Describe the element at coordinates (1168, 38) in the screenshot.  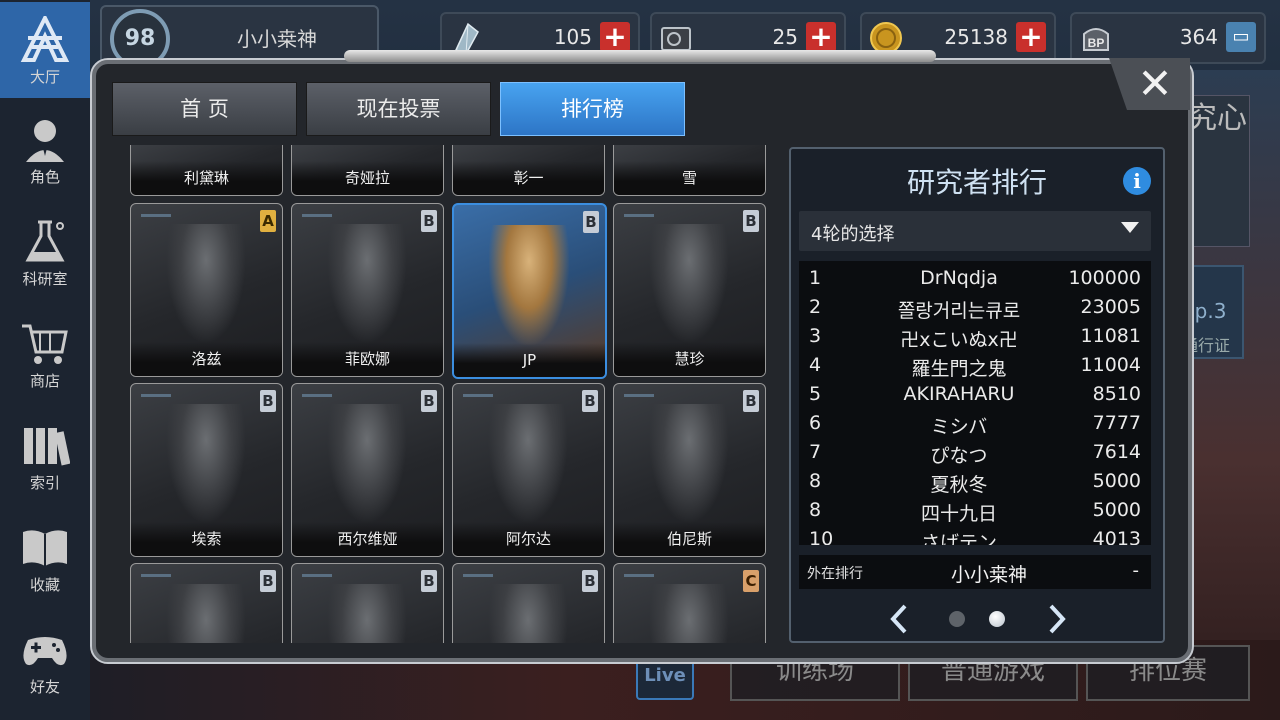
I see `bp-resource: BP 364 ▭` at that location.